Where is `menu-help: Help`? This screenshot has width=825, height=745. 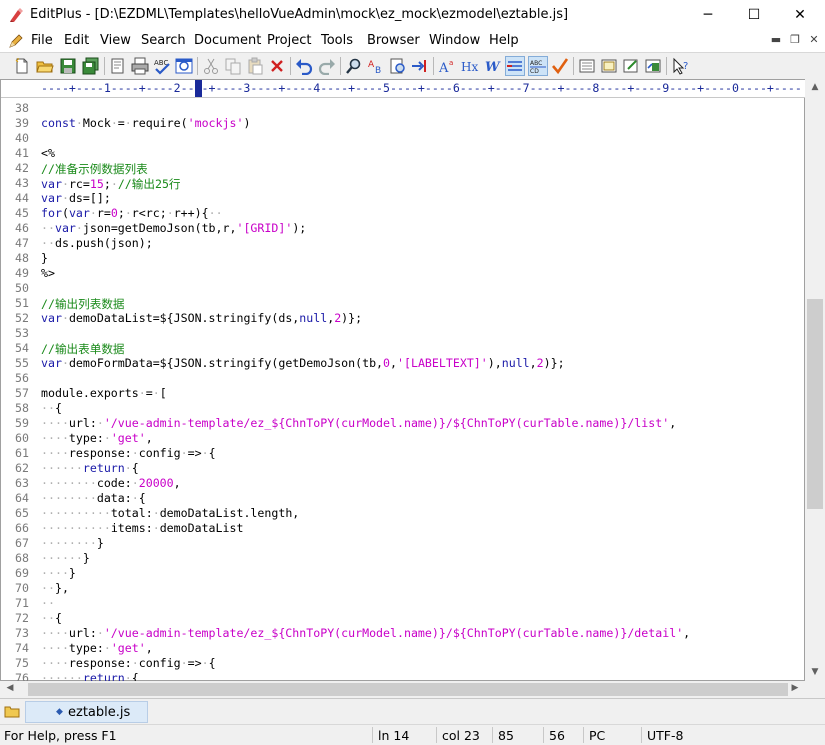
menu-help: Help is located at coordinates (504, 40).